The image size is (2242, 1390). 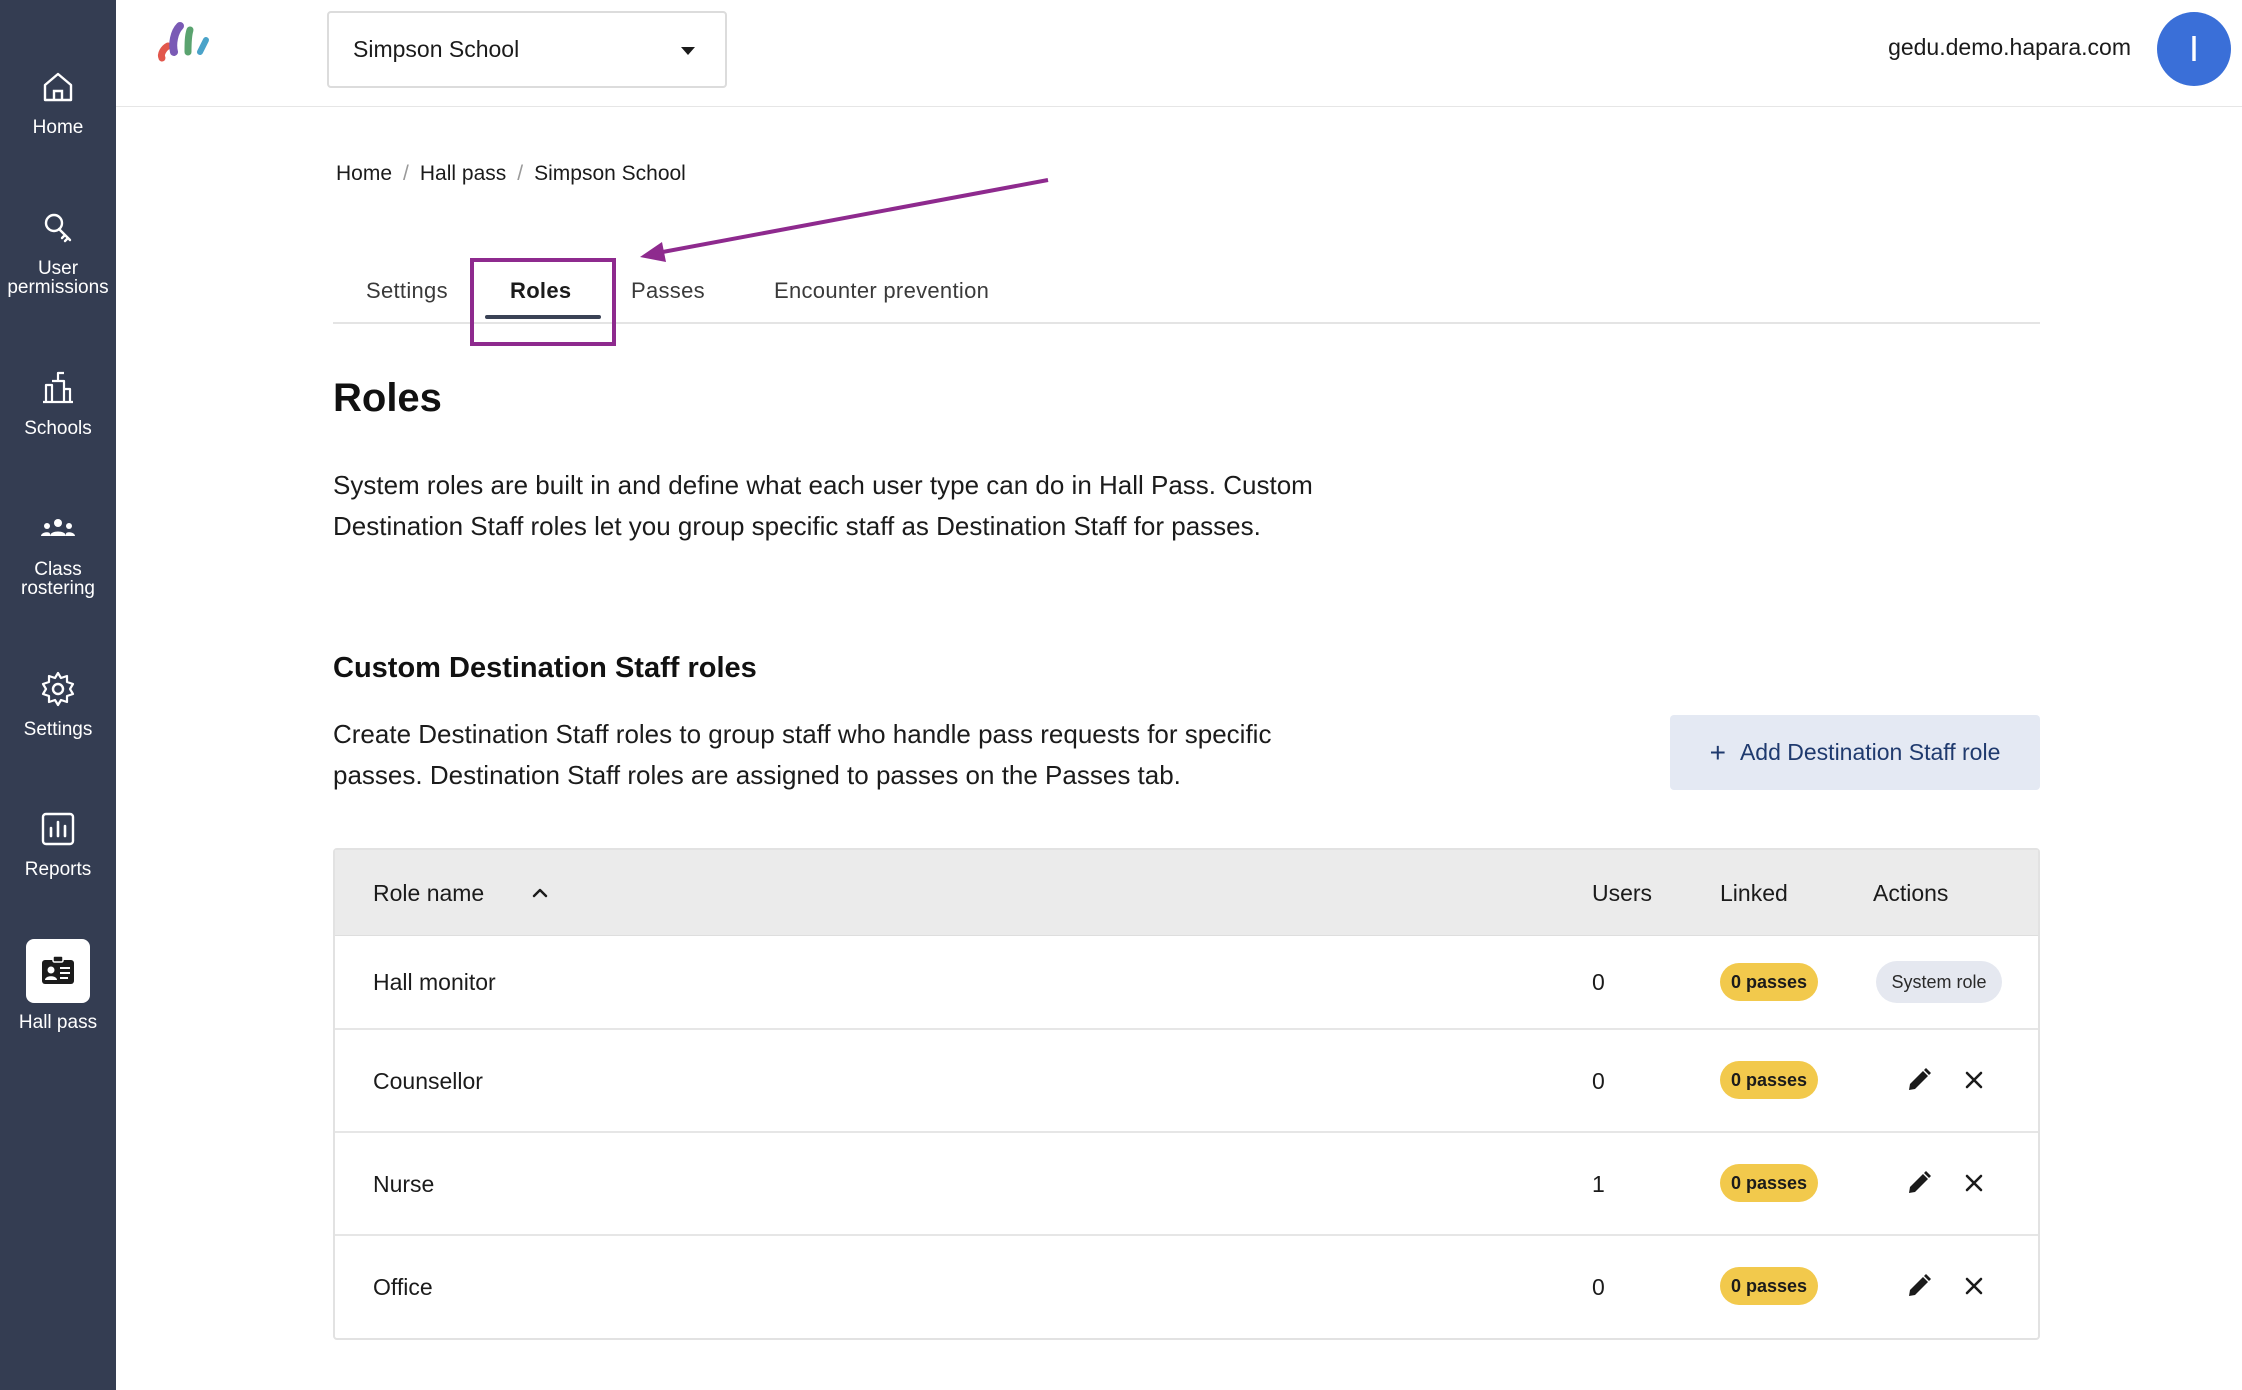 I want to click on key-icon, so click(x=58, y=228).